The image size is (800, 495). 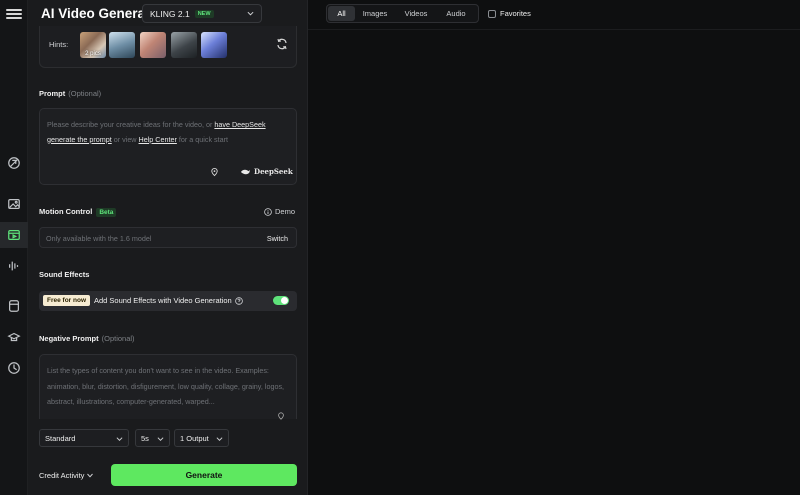 I want to click on hint-thumbnail: 2 pics, so click(x=93, y=45).